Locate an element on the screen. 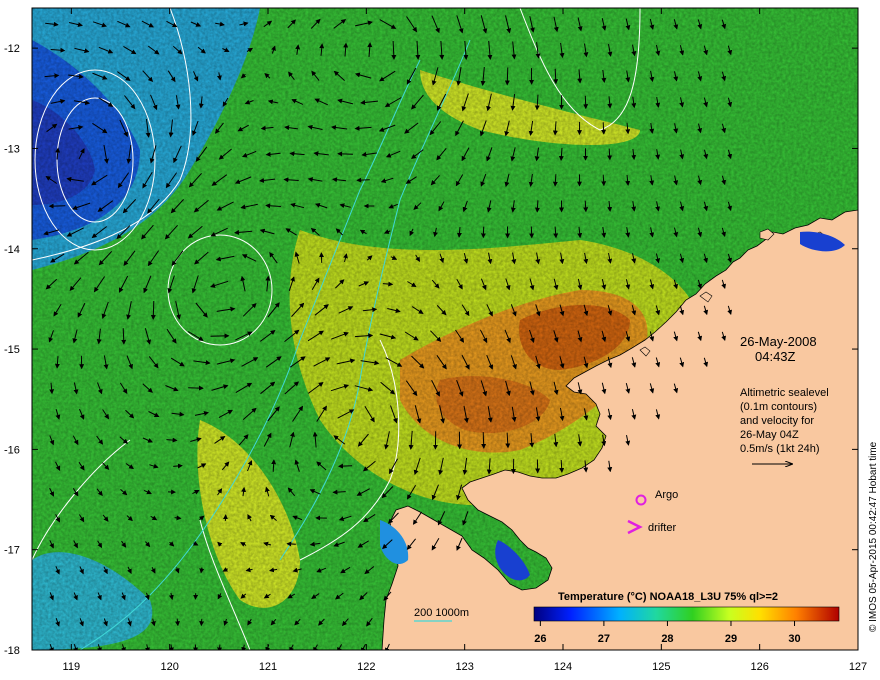 The height and width of the screenshot is (680, 880). lat-tick-label: -15 is located at coordinates (12, 350).